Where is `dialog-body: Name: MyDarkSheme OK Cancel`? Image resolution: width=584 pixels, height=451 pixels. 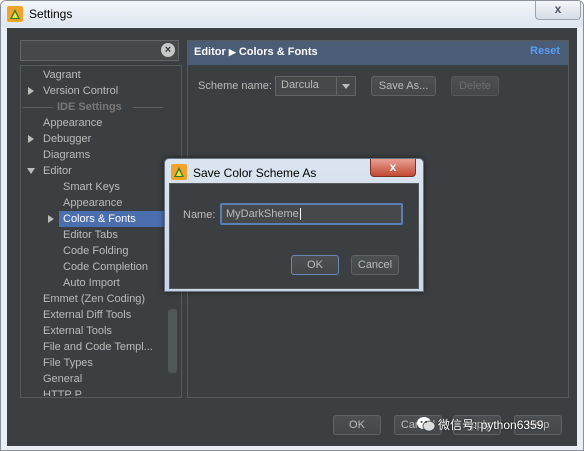
dialog-body: Name: MyDarkSheme OK Cancel is located at coordinates (294, 236).